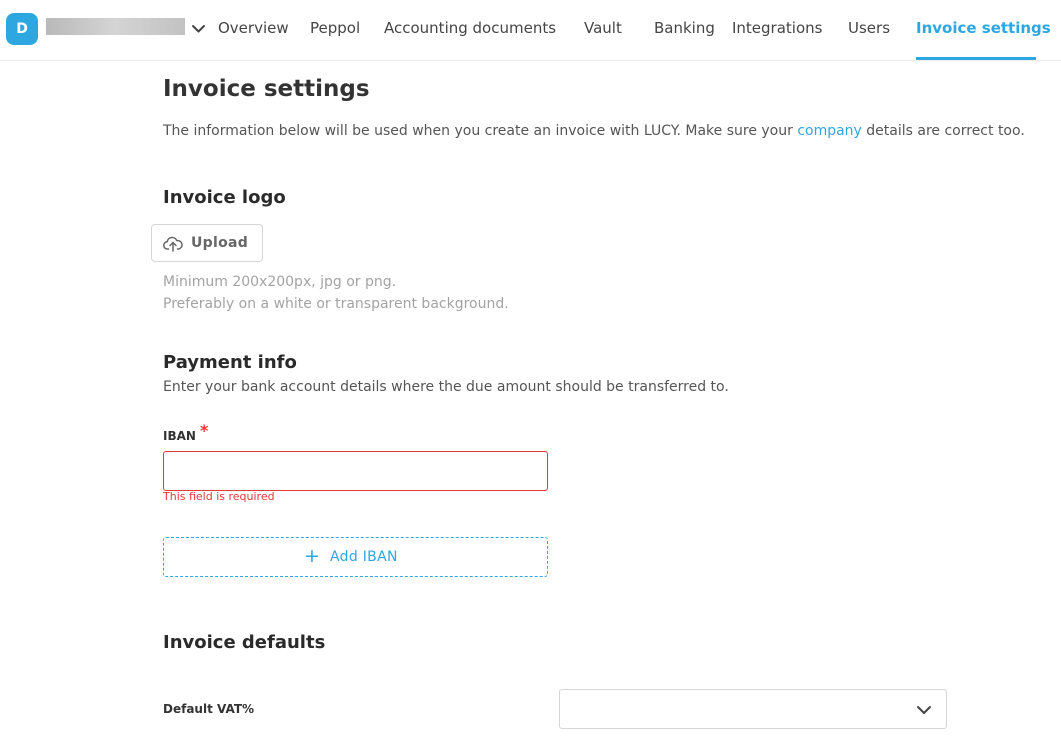 Image resolution: width=1061 pixels, height=737 pixels. Describe the element at coordinates (253, 29) in the screenshot. I see `nav-item-overview: Overview` at that location.